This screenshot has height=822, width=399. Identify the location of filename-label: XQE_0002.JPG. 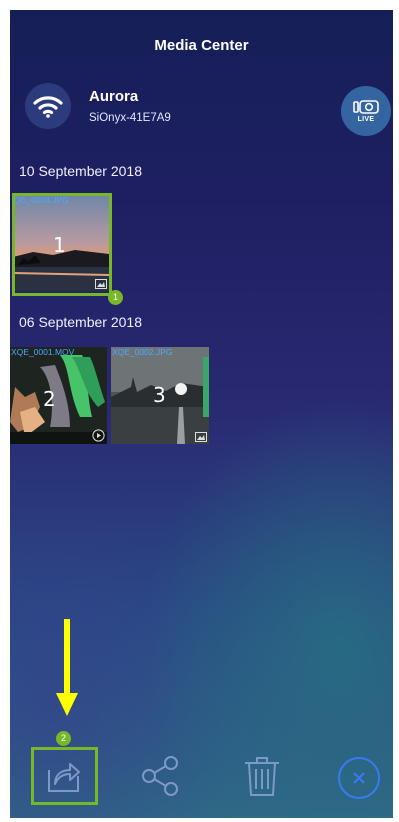
(142, 352).